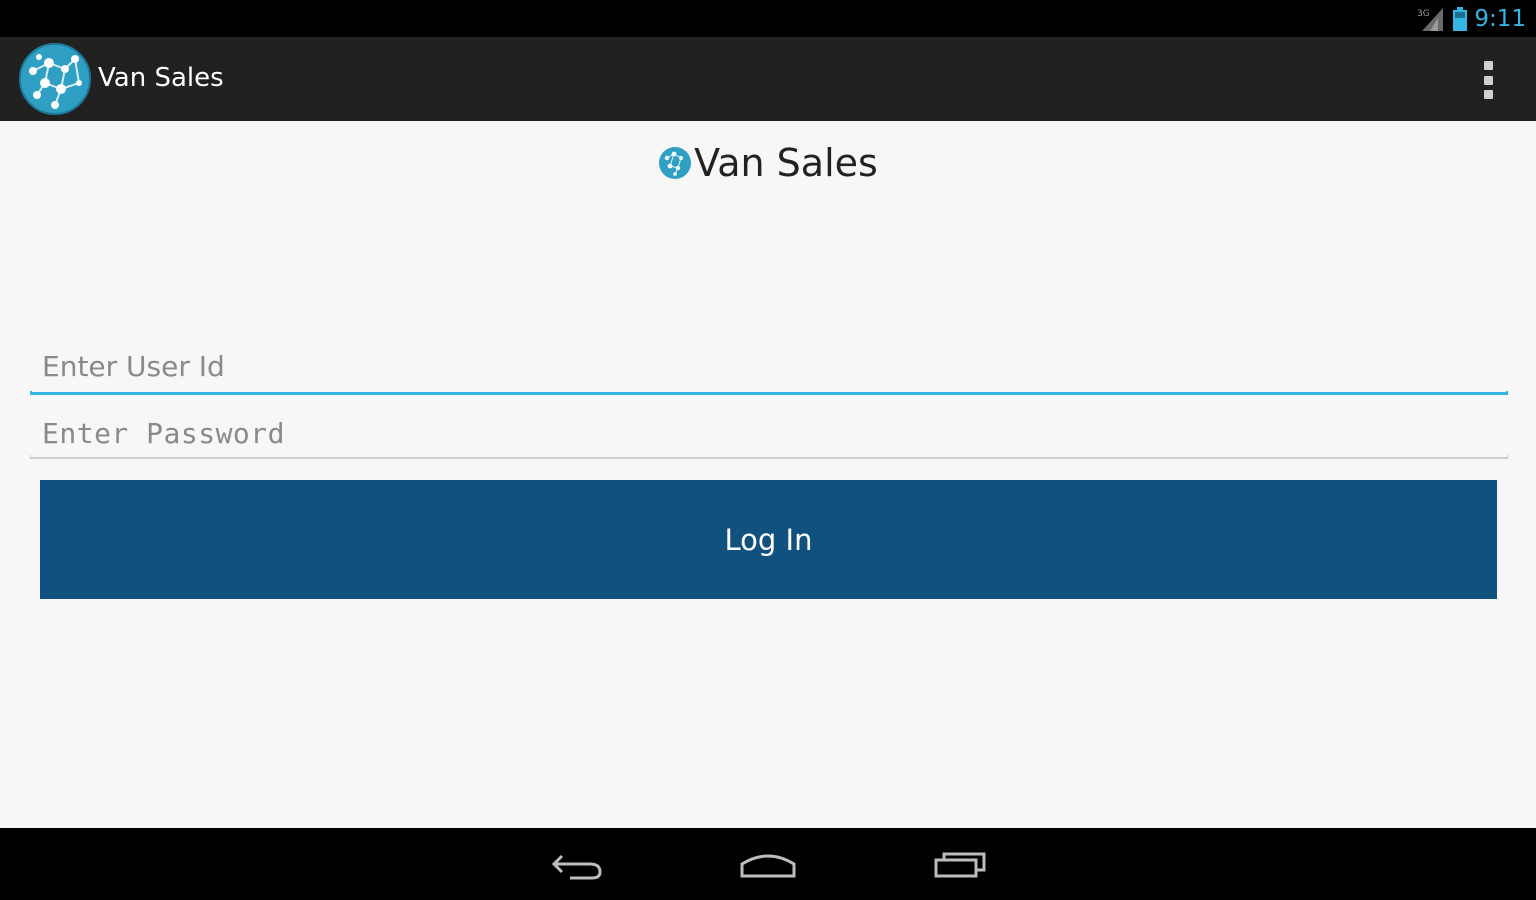  Describe the element at coordinates (578, 864) in the screenshot. I see `back-icon` at that location.